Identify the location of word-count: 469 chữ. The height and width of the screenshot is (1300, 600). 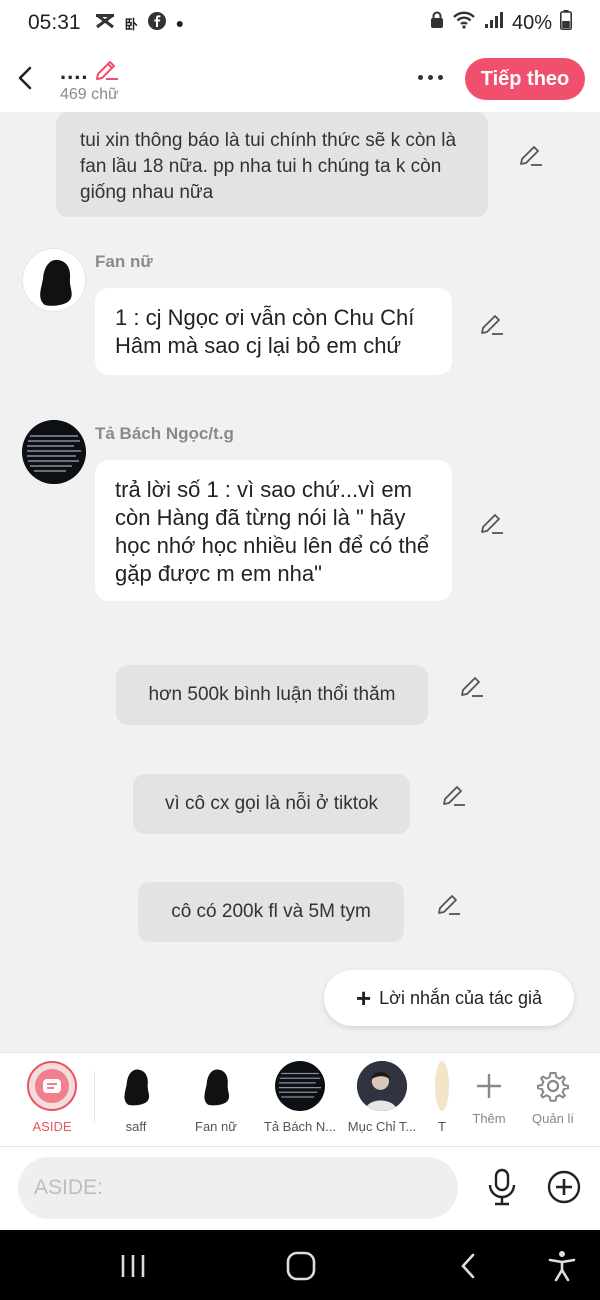
(89, 94).